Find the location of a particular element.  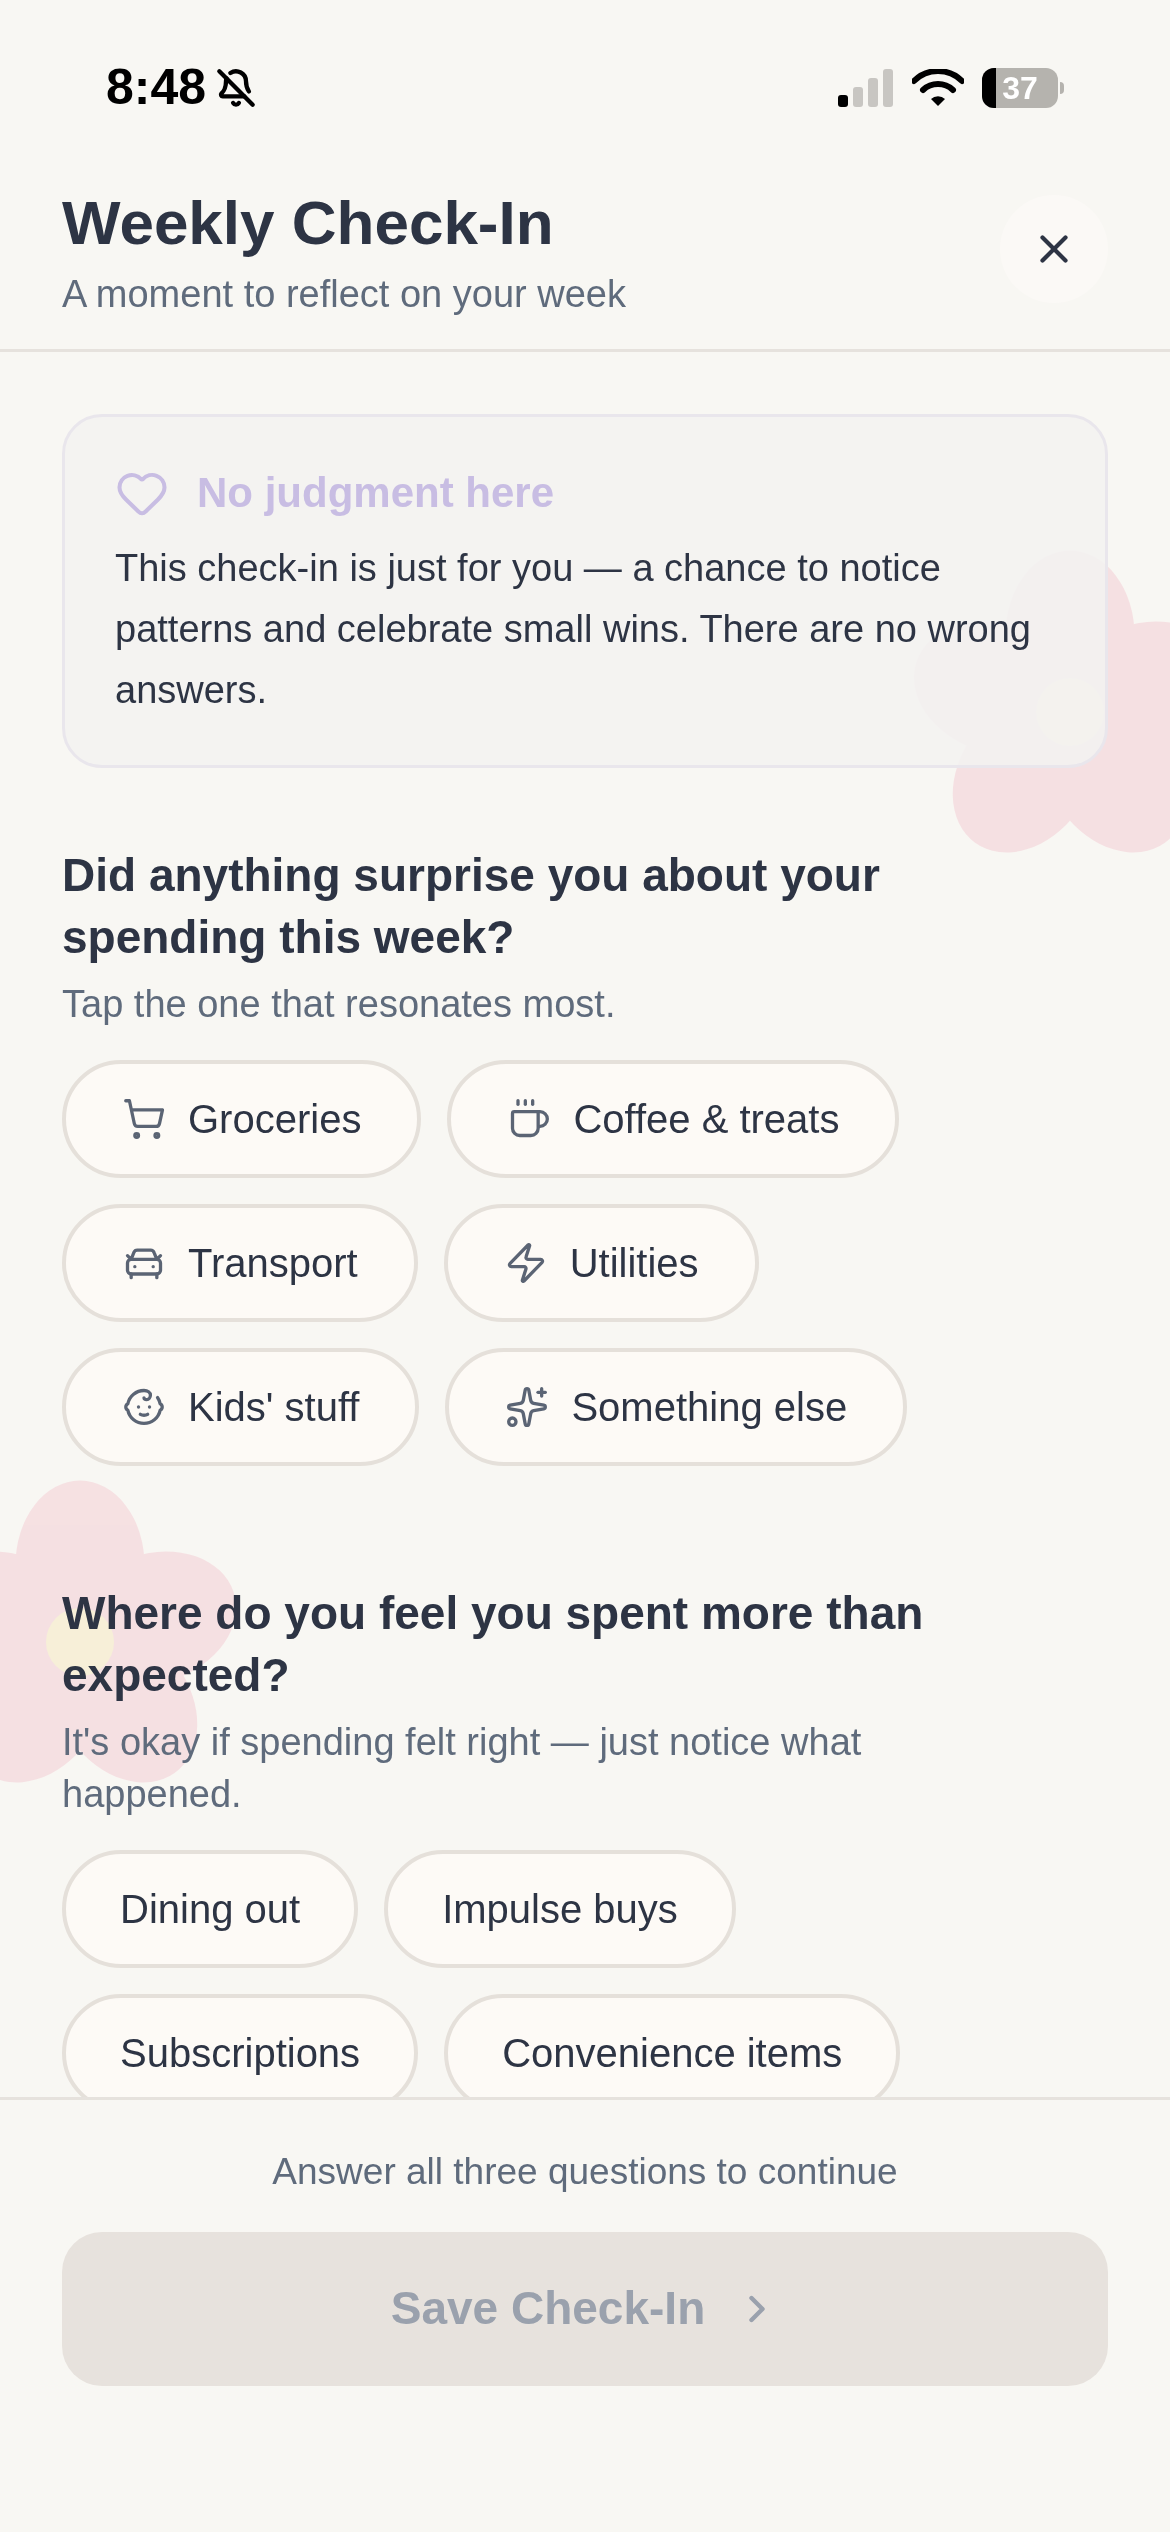

question-title: Where do you feel you spent more than expected? is located at coordinates (493, 1644).